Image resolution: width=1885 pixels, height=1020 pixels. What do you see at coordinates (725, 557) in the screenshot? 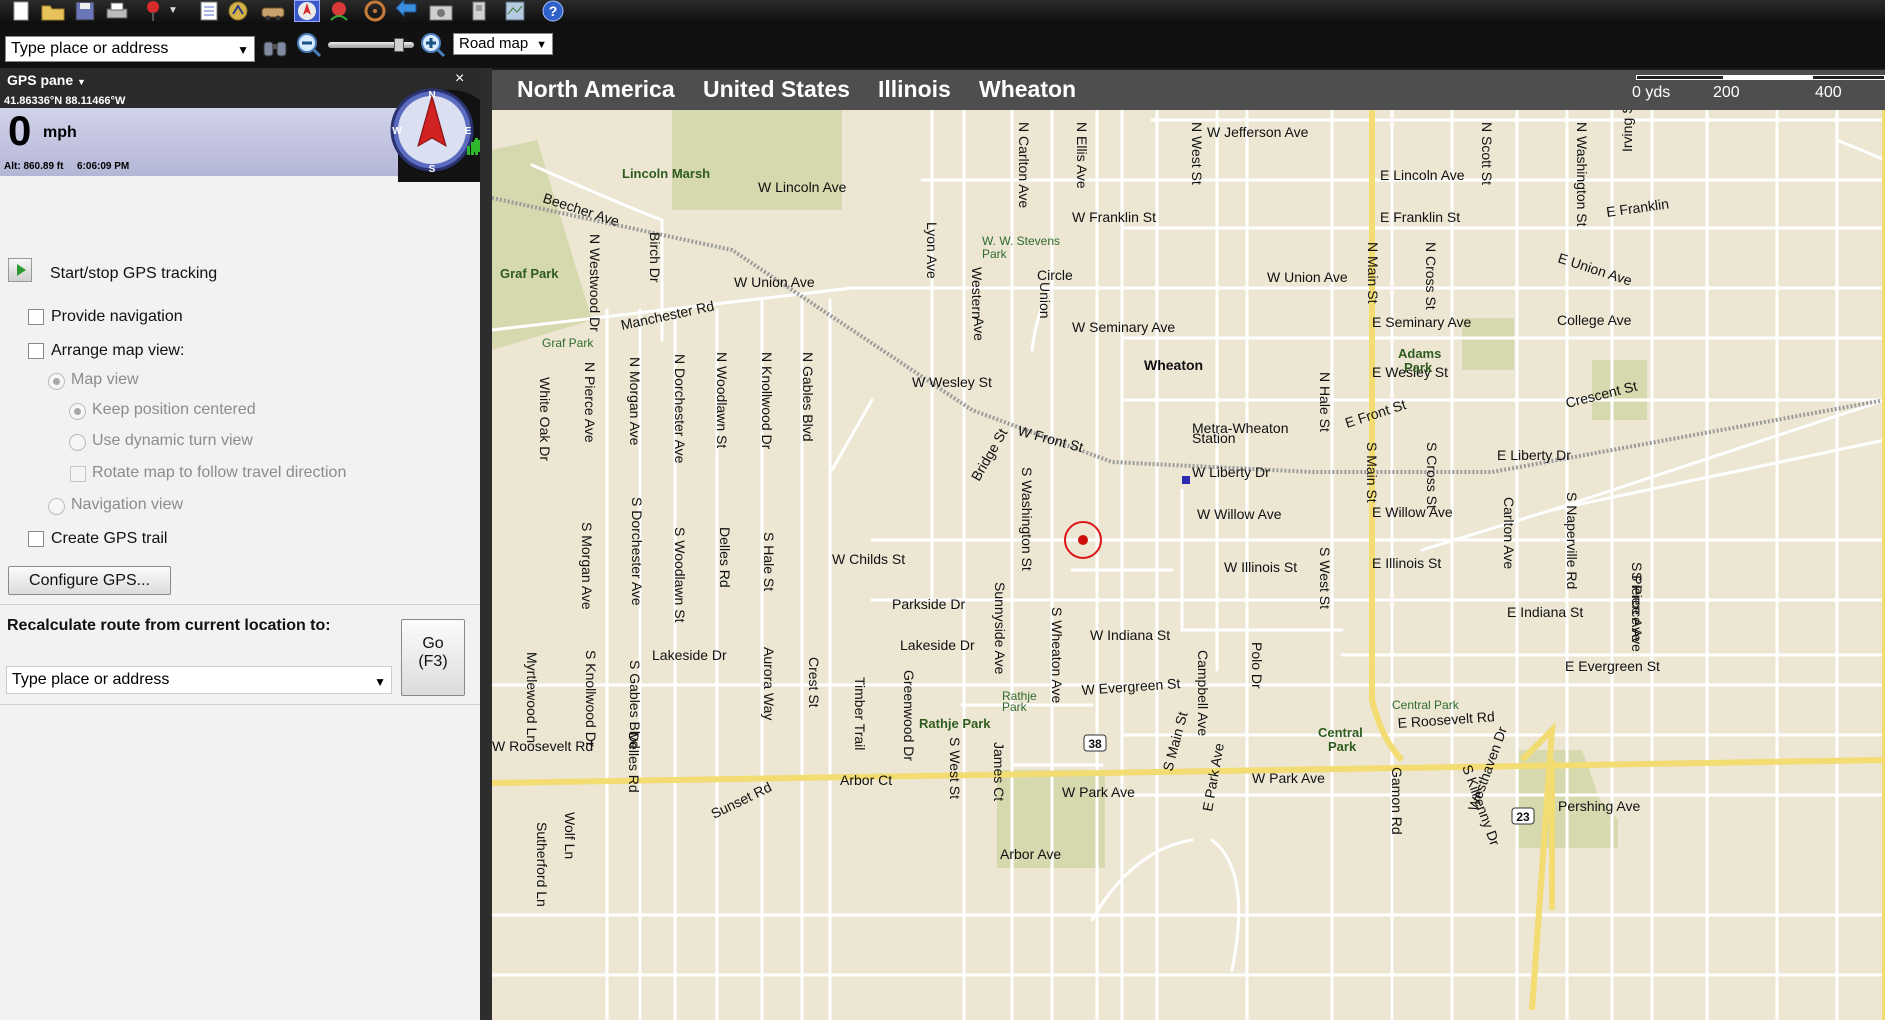
I see `street-label: Delles Rd` at bounding box center [725, 557].